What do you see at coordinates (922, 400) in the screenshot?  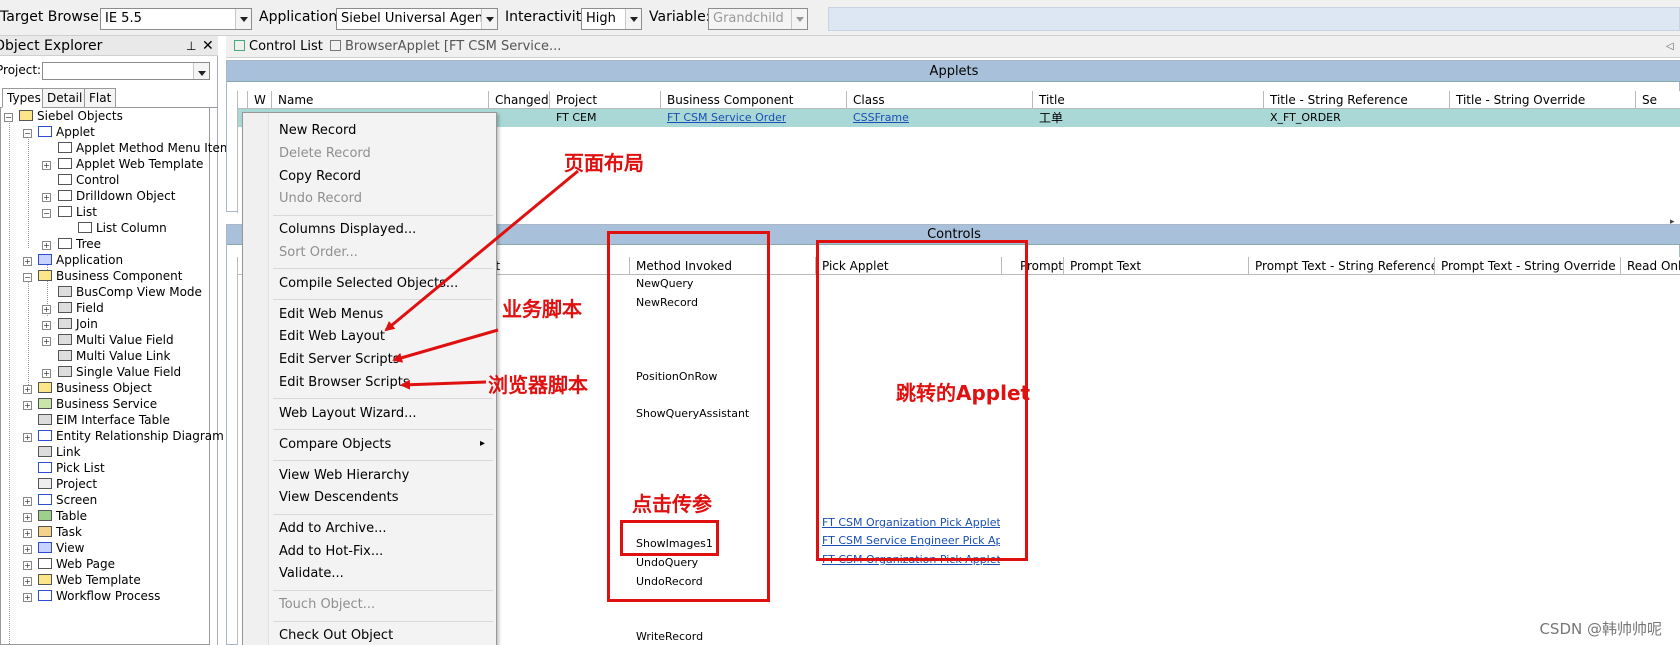 I see `highlight-pick-applet-column` at bounding box center [922, 400].